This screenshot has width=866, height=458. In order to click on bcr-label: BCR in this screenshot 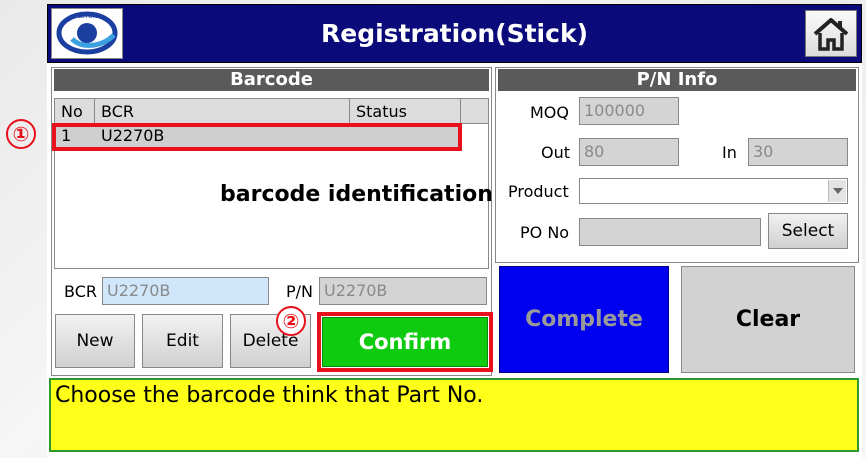, I will do `click(80, 291)`.